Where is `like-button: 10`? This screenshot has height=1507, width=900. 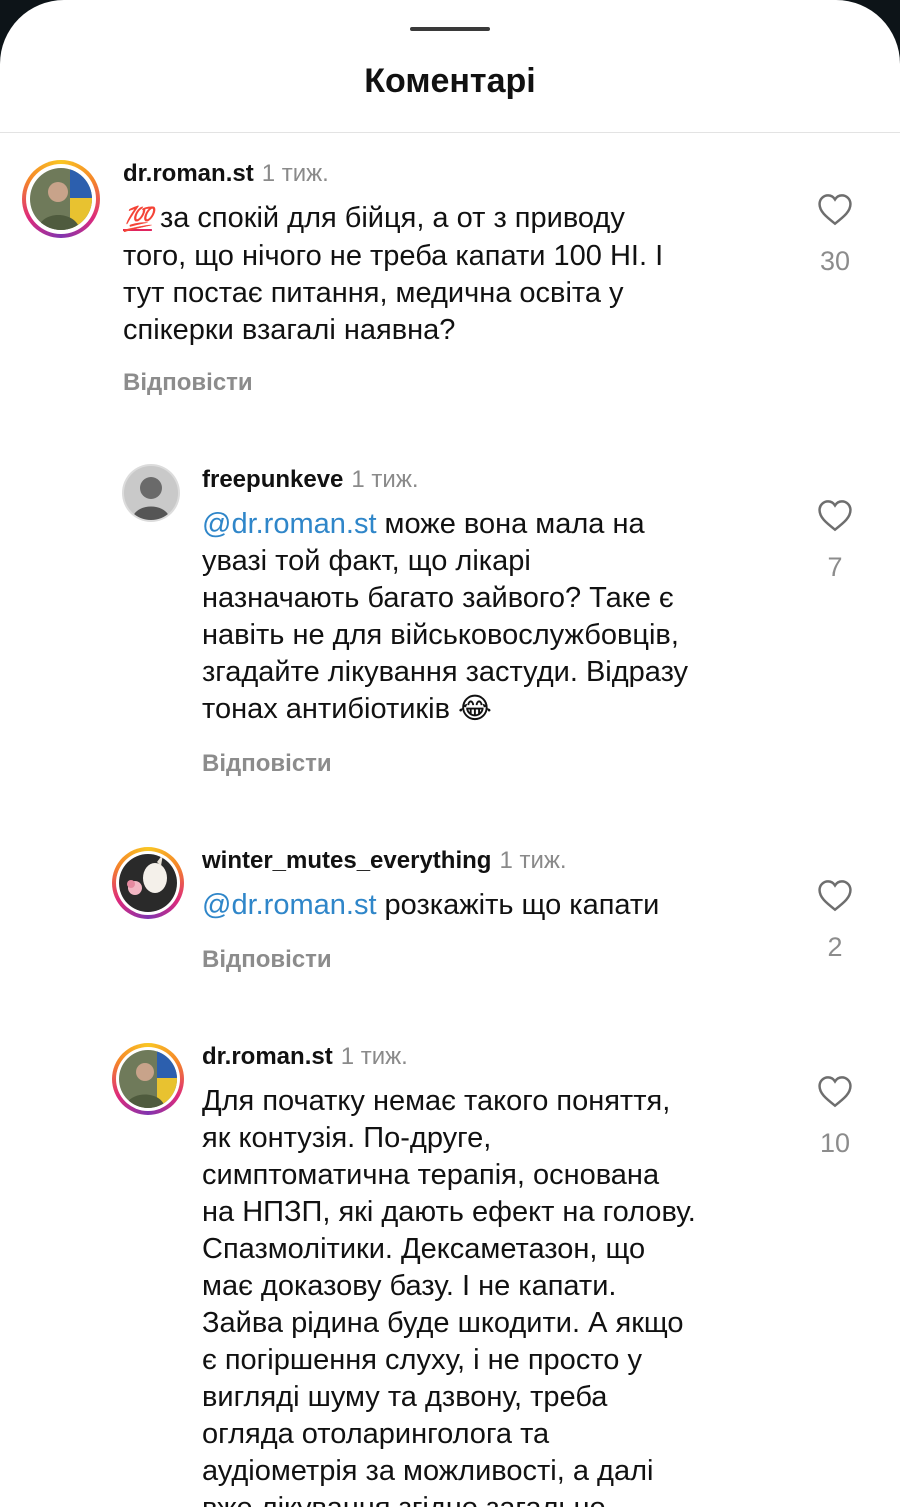
like-button: 10 is located at coordinates (835, 1116).